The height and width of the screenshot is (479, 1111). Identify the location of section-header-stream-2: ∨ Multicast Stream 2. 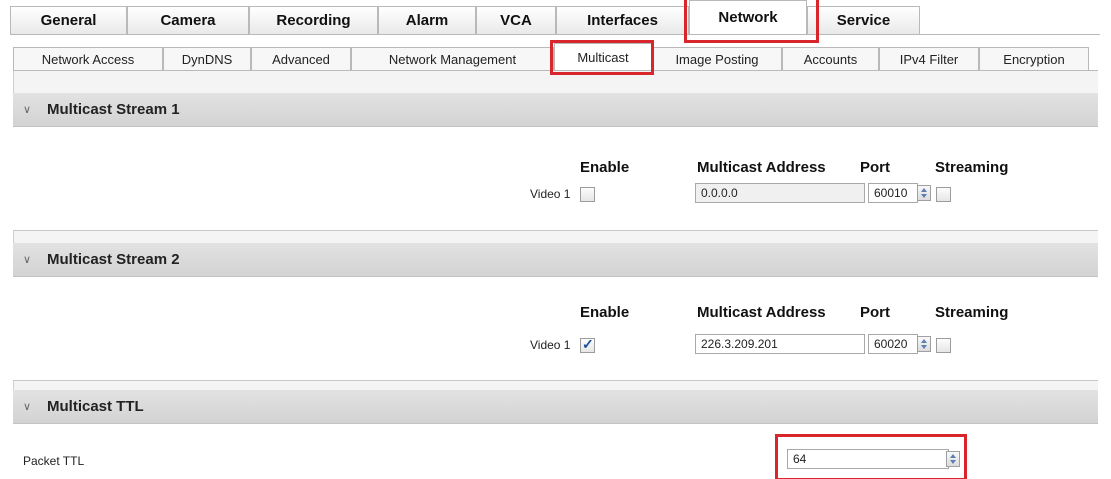
(555, 260).